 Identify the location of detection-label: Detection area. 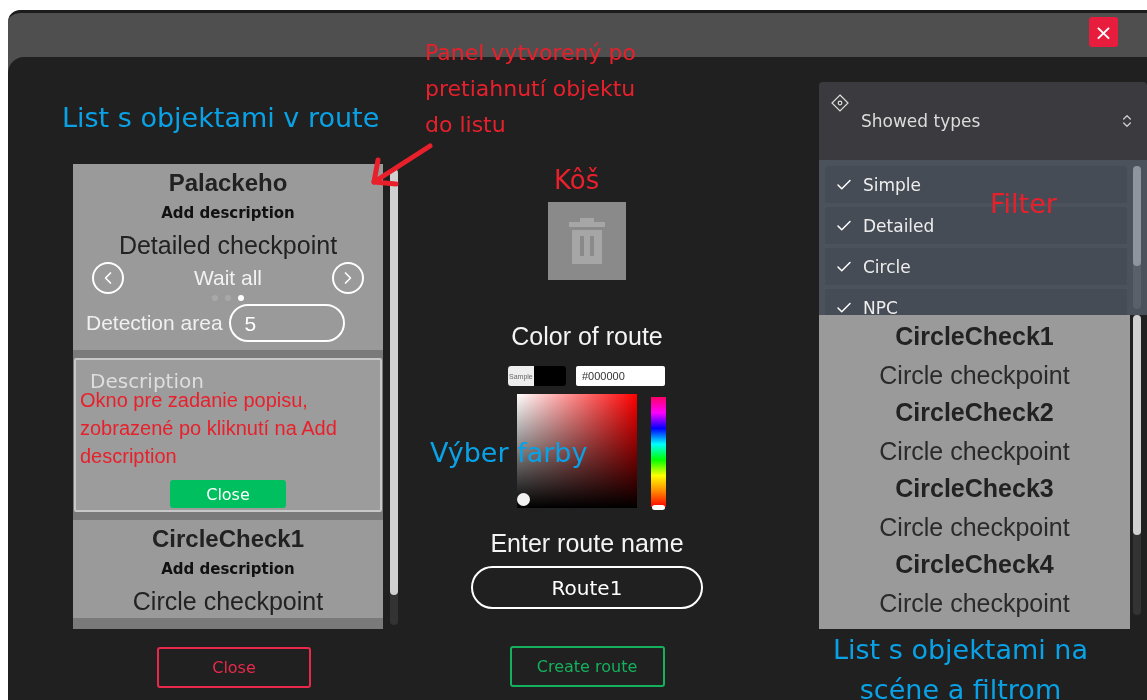
(154, 323).